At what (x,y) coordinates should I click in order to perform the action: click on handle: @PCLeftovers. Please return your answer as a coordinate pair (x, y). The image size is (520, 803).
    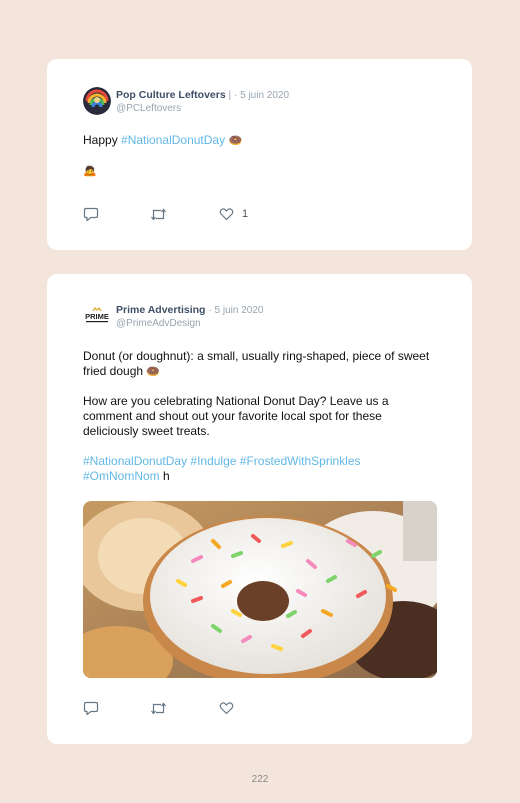
    Looking at the image, I should click on (202, 109).